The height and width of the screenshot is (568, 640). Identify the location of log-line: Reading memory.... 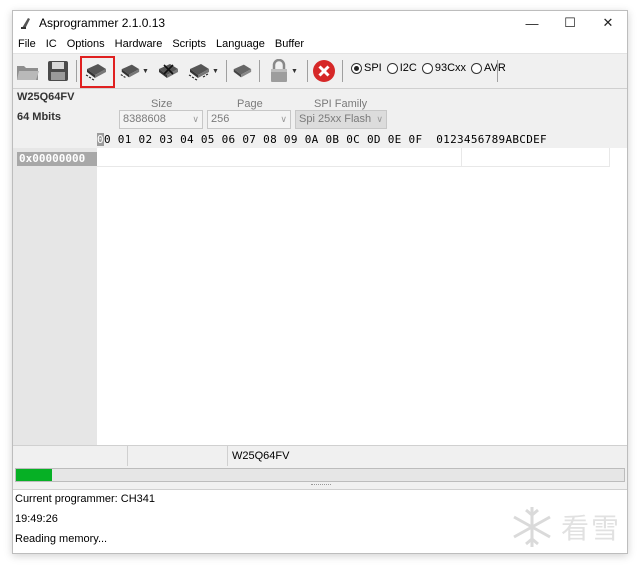
(61, 539).